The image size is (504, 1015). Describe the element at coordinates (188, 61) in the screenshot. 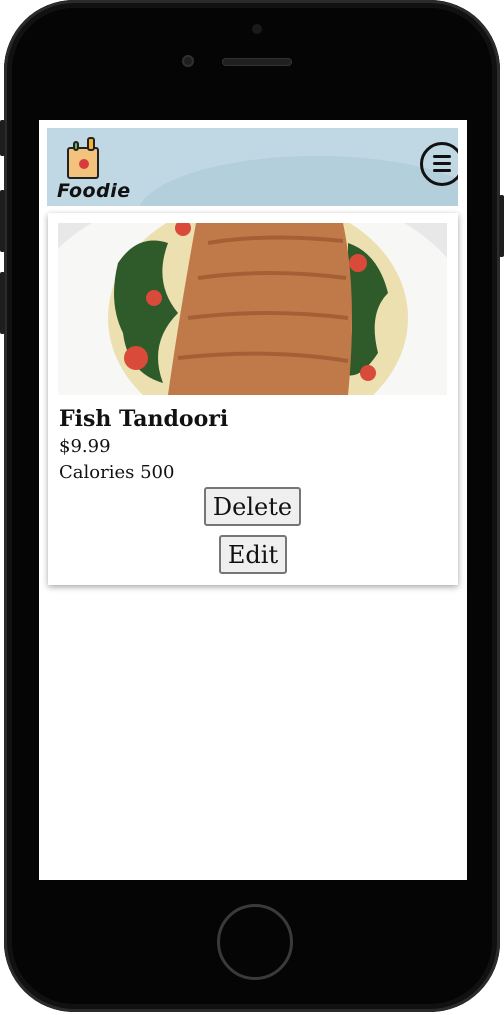

I see `front-camera` at that location.